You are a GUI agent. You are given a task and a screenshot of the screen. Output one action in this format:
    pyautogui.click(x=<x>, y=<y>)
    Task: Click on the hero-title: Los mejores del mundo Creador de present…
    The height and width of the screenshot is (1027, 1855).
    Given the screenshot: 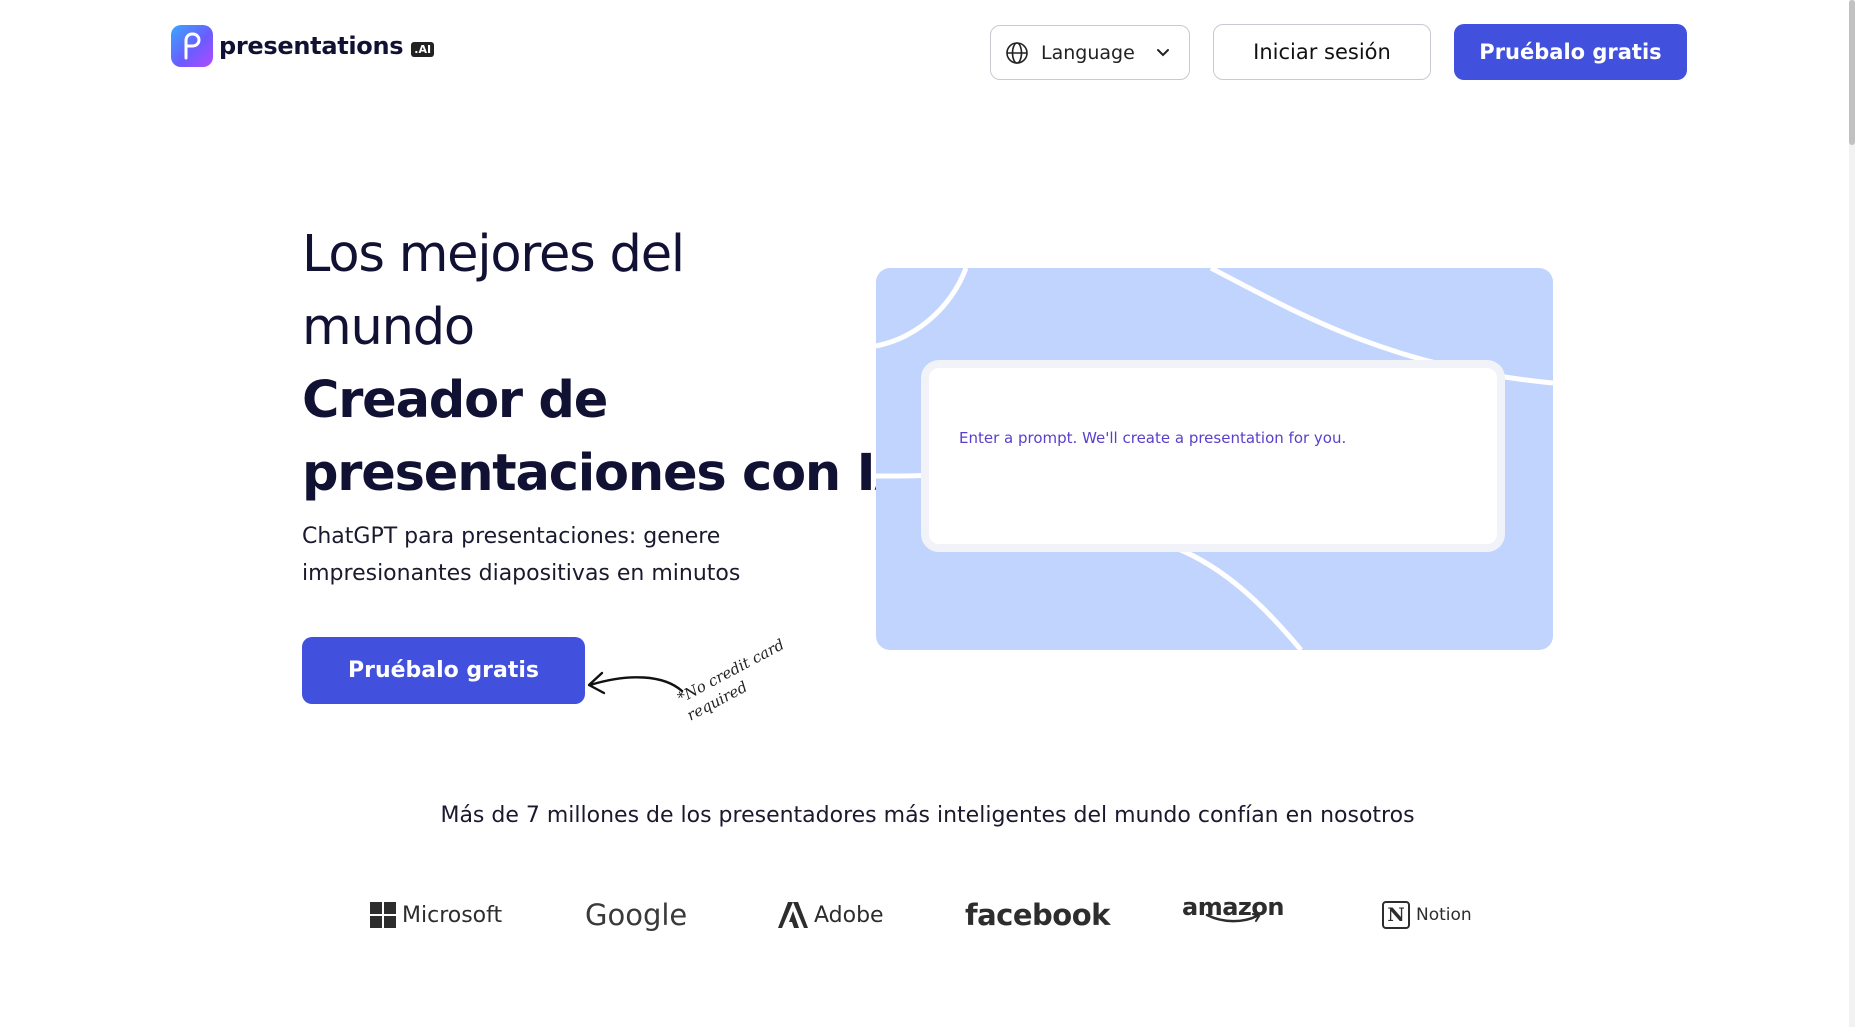 What is the action you would take?
    pyautogui.click(x=608, y=364)
    